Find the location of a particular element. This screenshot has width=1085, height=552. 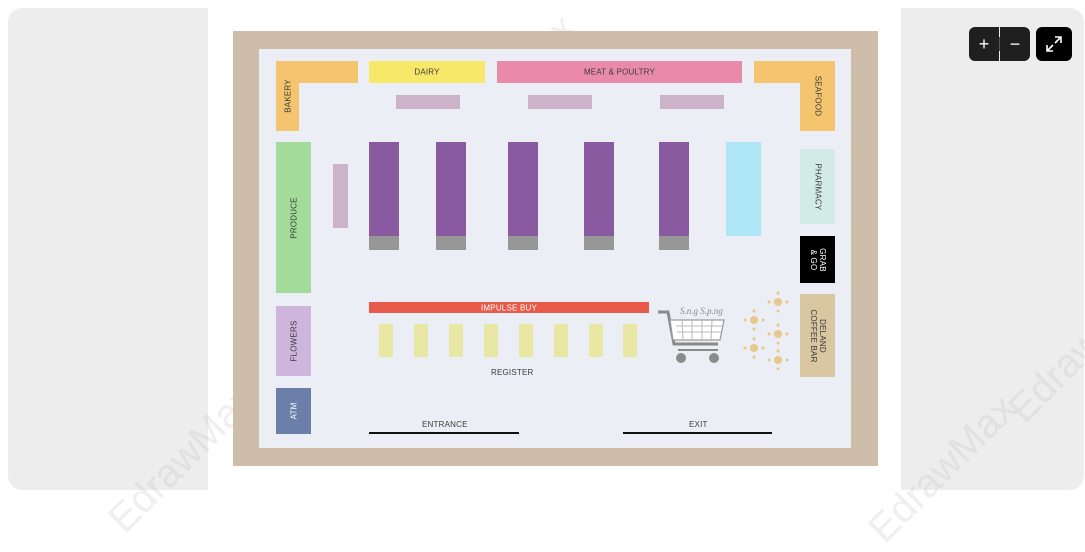

atm-label: ATM is located at coordinates (293, 411).